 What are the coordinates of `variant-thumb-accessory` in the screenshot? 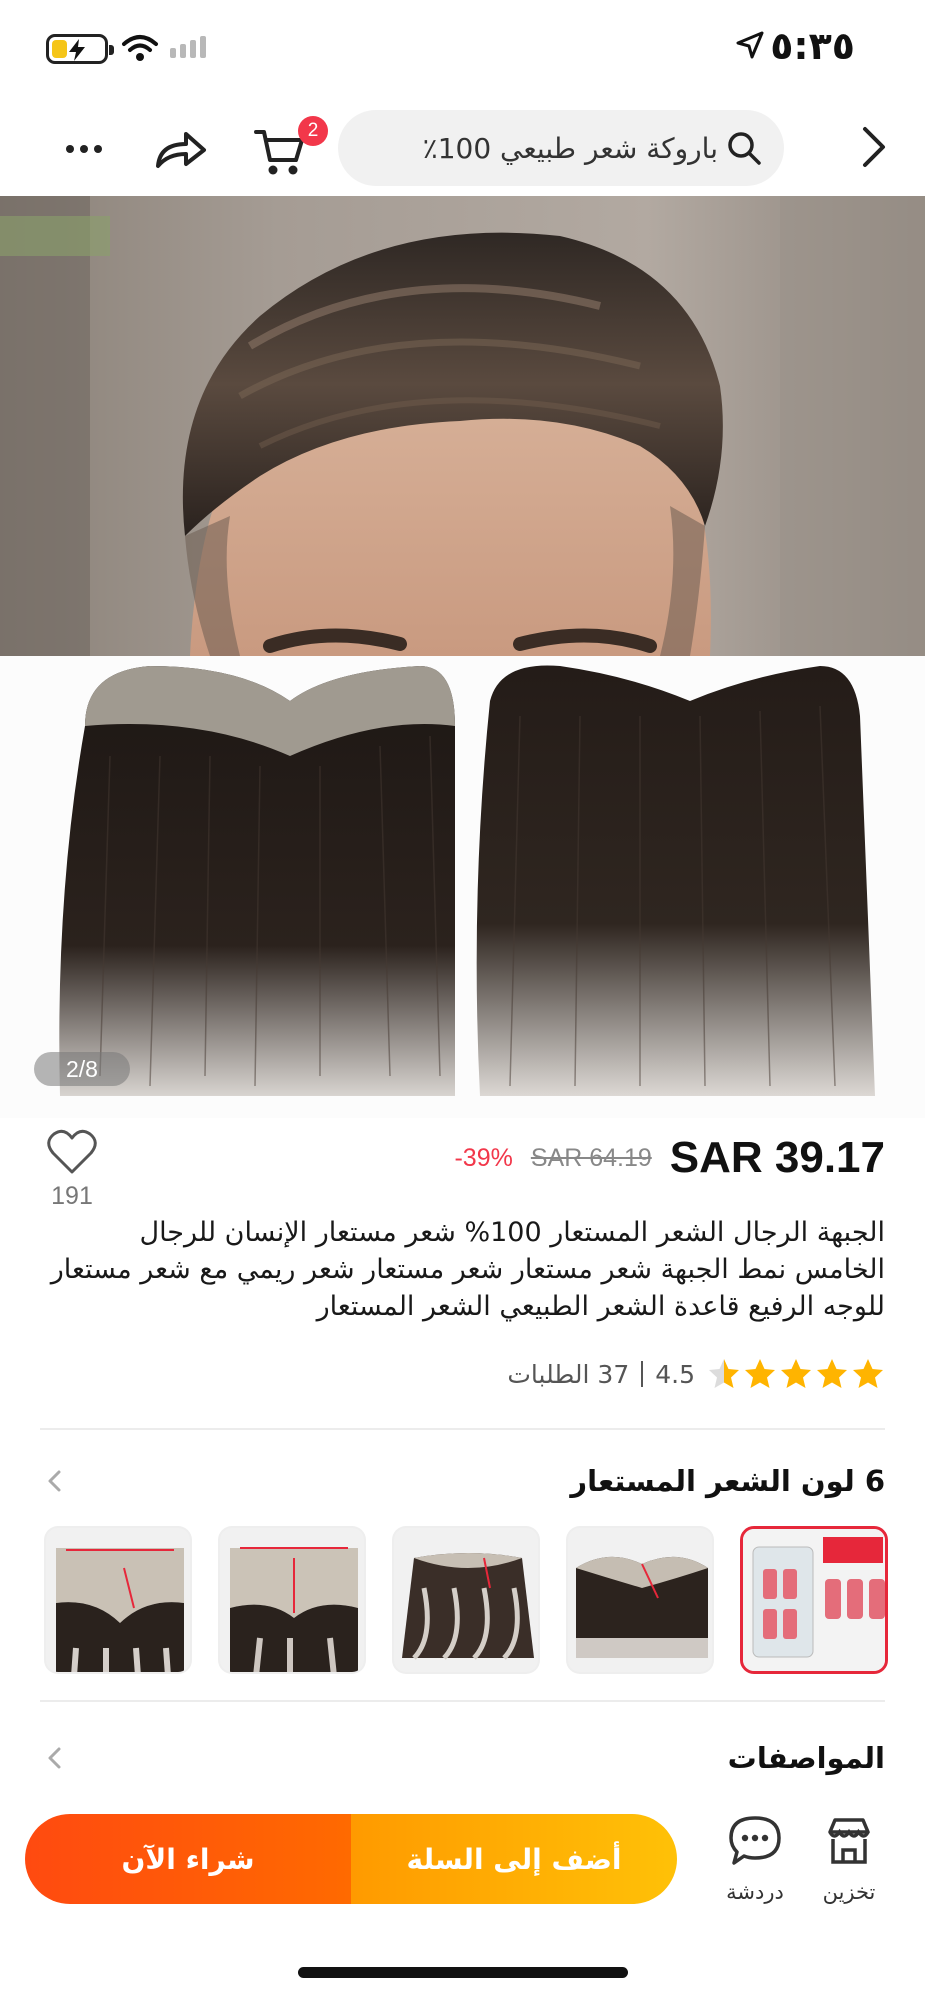 It's located at (814, 1600).